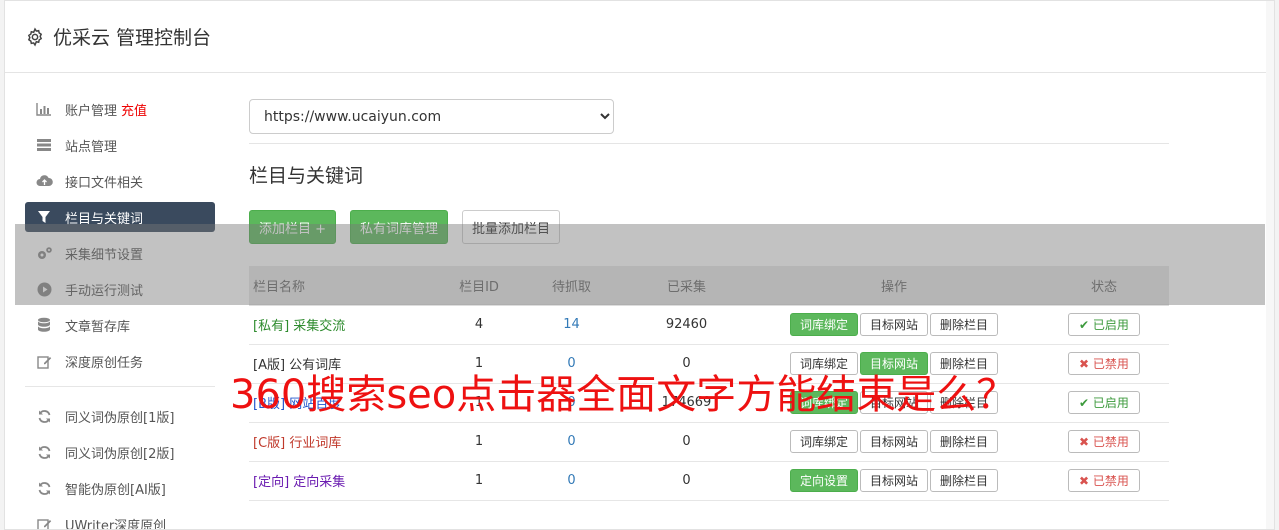 This screenshot has height=530, width=1279. I want to click on sidebar-item-label: 站点管理, so click(91, 147).